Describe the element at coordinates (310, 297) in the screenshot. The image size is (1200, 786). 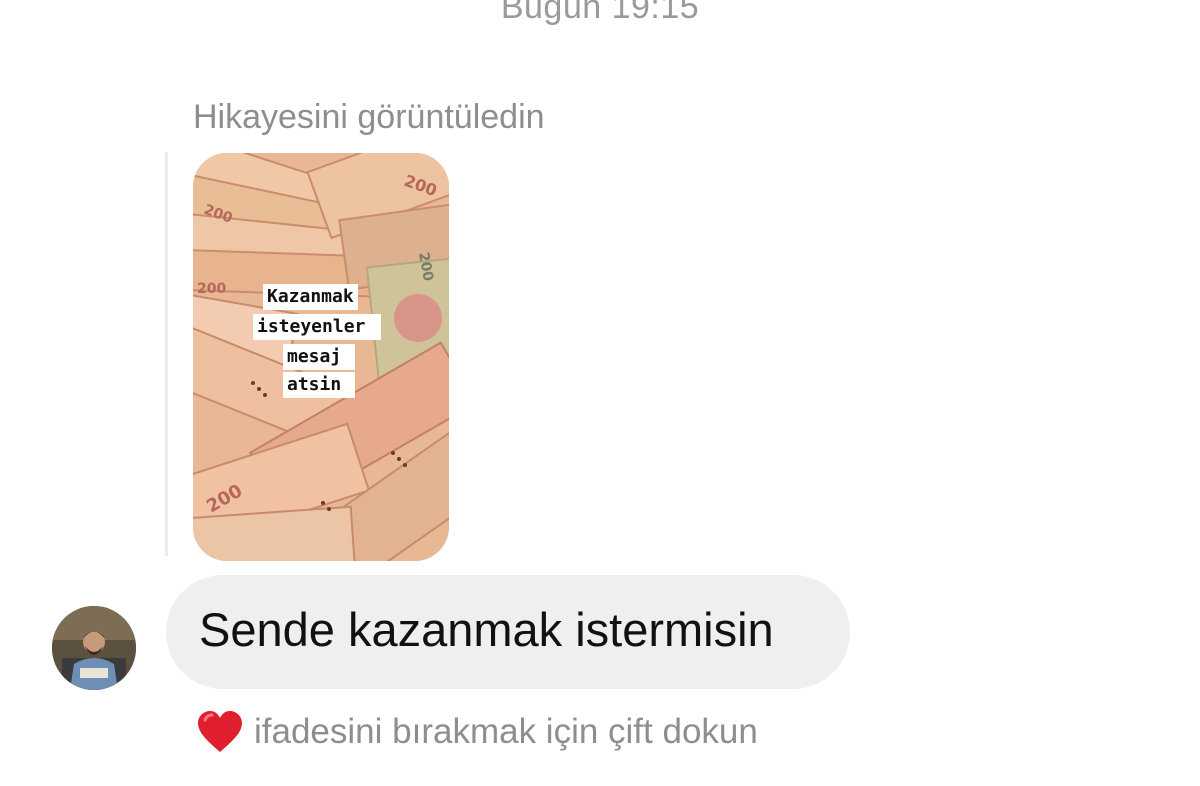
I see `story-caption-line-1: Kazanmak` at that location.